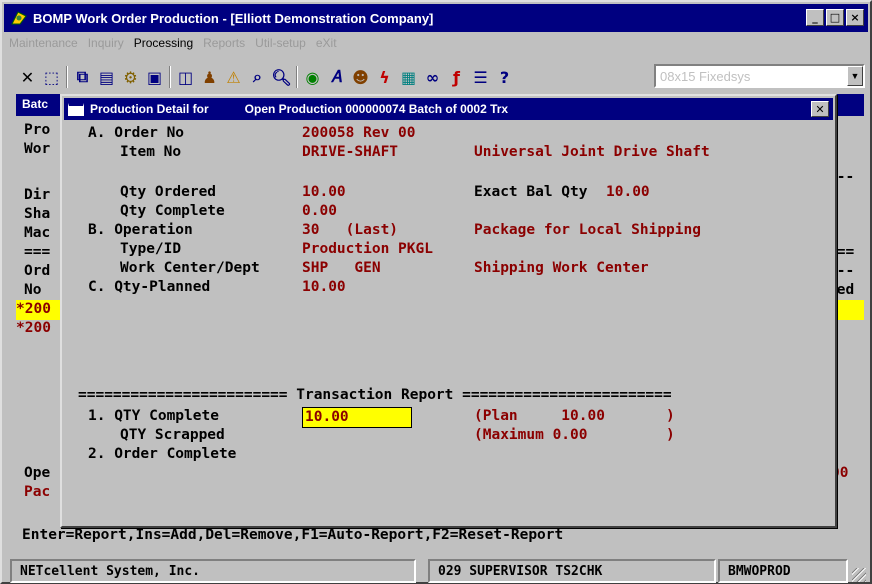  I want to click on console-line: Pro, so click(37, 130).